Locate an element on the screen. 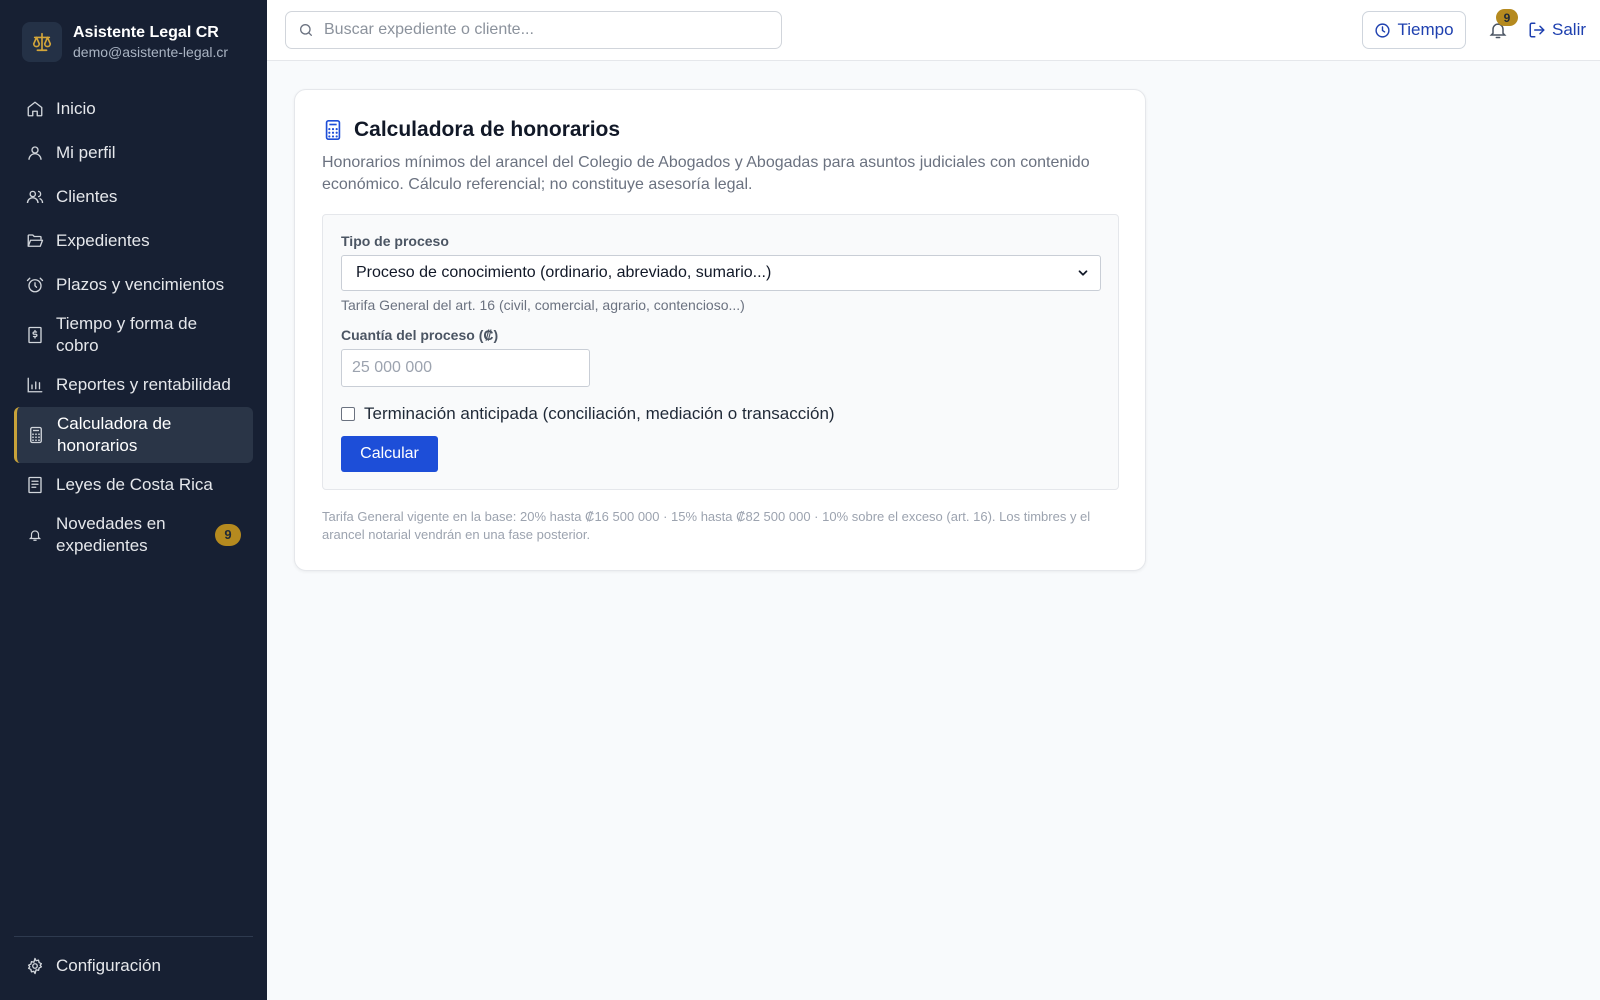  tiempo-label: Tiempo is located at coordinates (1425, 29).